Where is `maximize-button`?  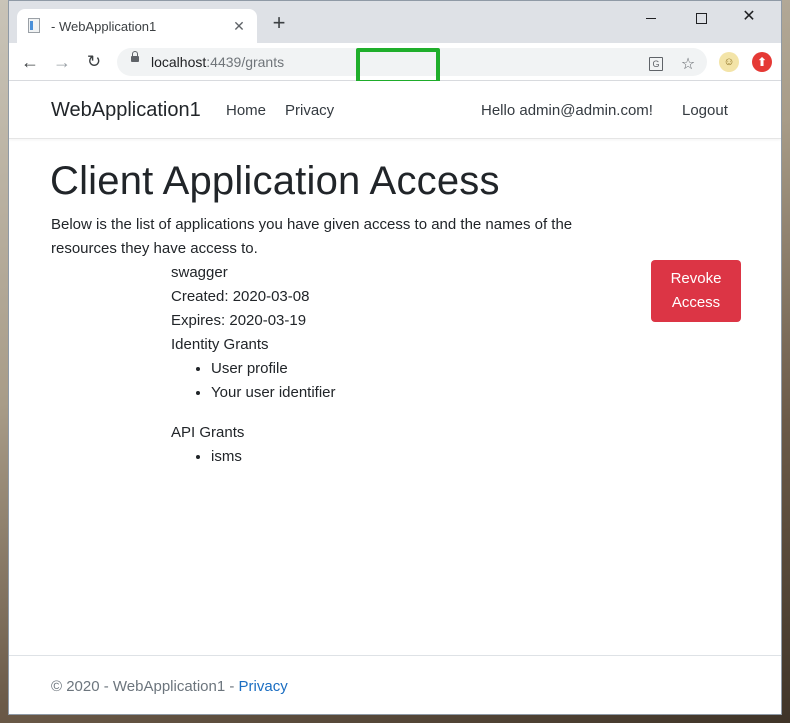
maximize-button is located at coordinates (701, 17).